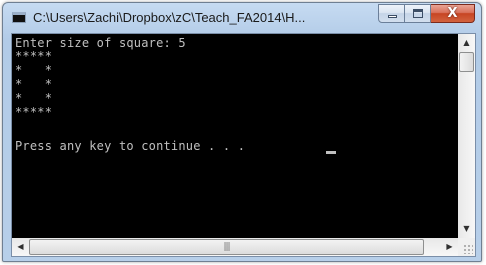 This screenshot has width=486, height=265. I want to click on console-window-icon, so click(19, 17).